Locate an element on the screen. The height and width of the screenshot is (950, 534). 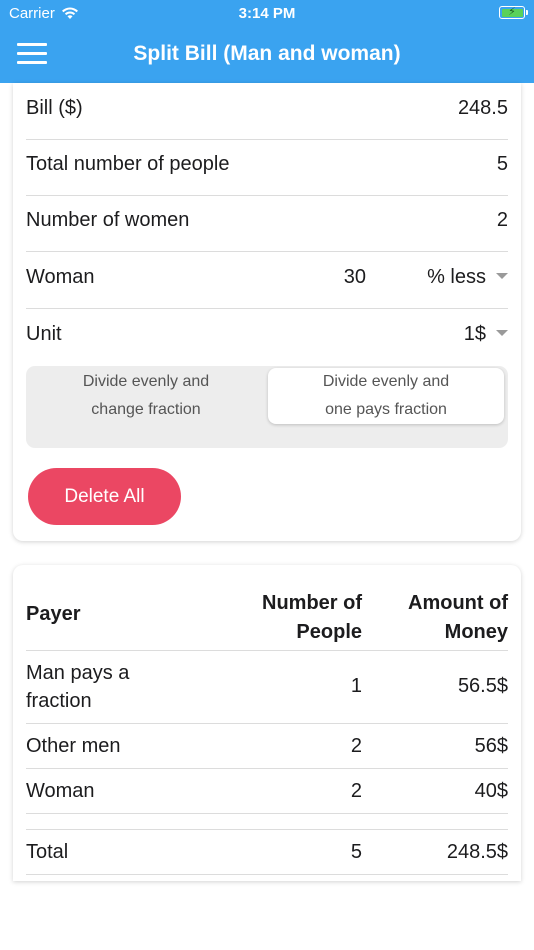
unit-value: 1$ is located at coordinates (474, 334).